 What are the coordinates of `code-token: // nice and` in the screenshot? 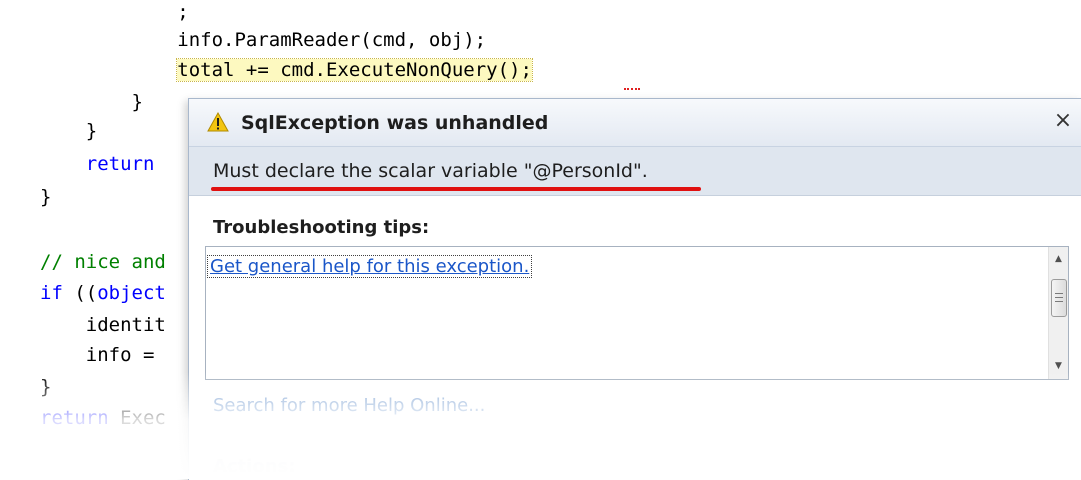 It's located at (103, 262).